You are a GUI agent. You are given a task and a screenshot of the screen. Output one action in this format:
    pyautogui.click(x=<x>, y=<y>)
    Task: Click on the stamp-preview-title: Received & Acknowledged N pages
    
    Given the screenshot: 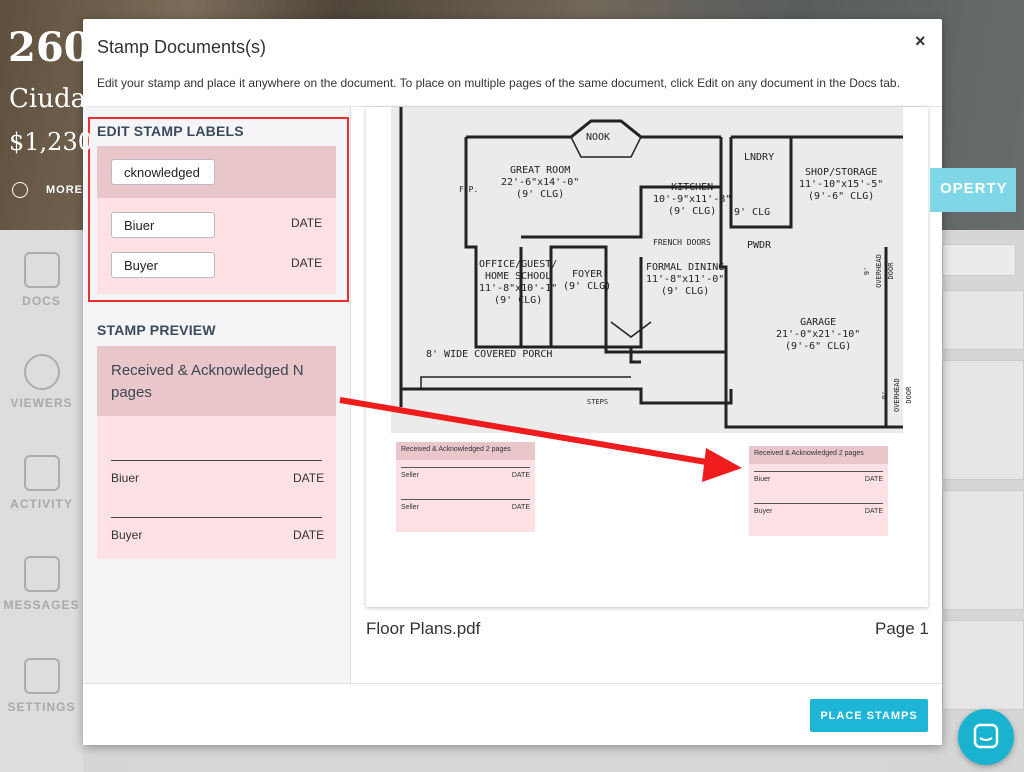 What is the action you would take?
    pyautogui.click(x=207, y=381)
    